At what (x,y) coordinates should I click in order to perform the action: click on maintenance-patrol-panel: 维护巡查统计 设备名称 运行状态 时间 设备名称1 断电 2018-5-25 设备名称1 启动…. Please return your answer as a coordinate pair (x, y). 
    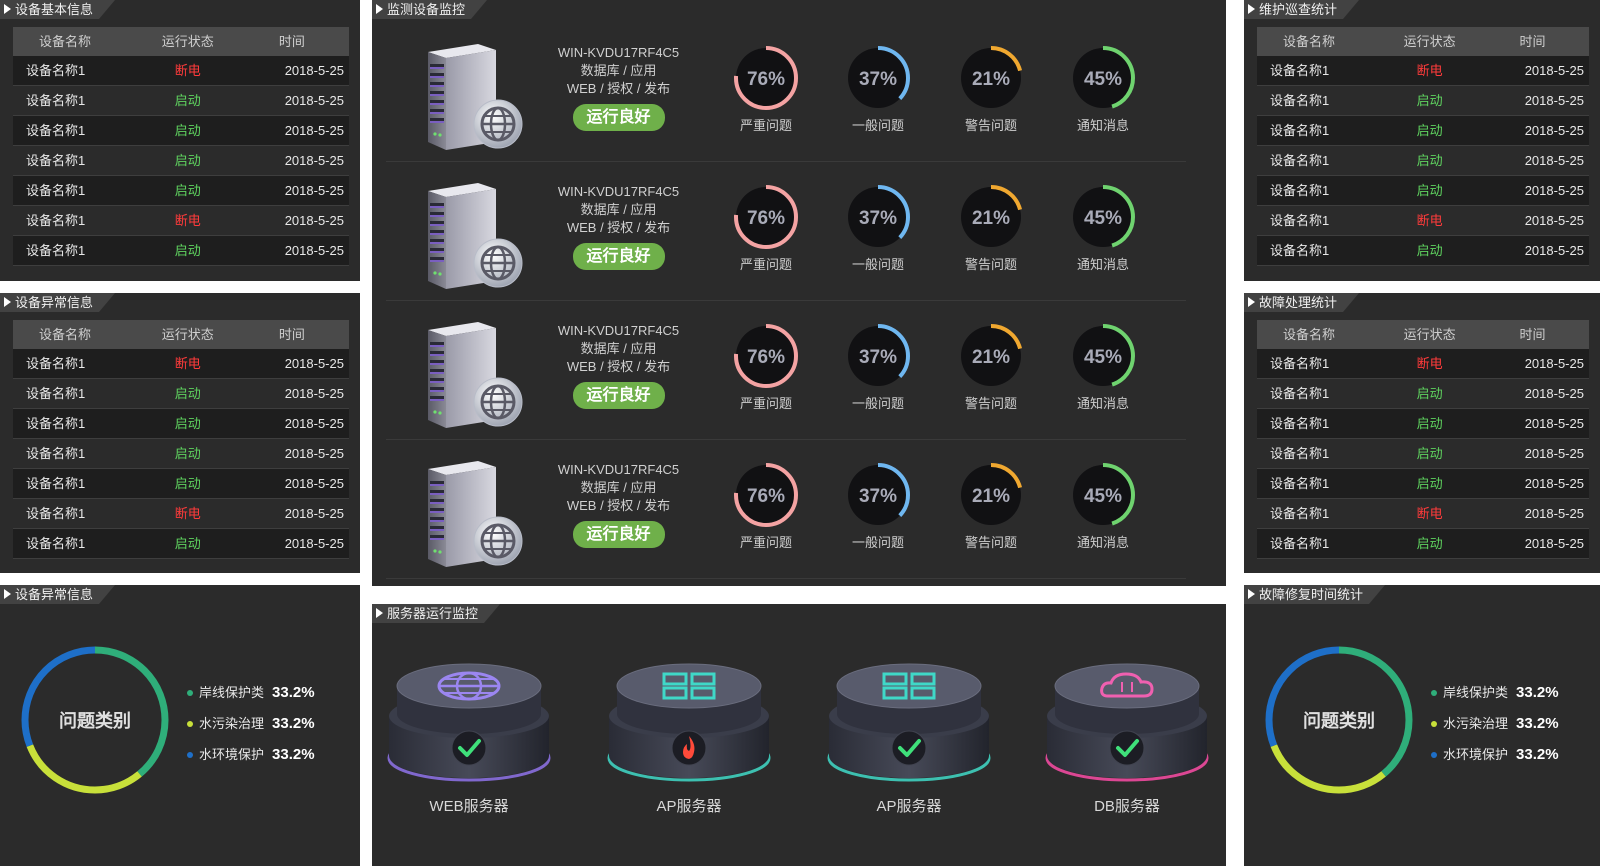
    Looking at the image, I should click on (1422, 140).